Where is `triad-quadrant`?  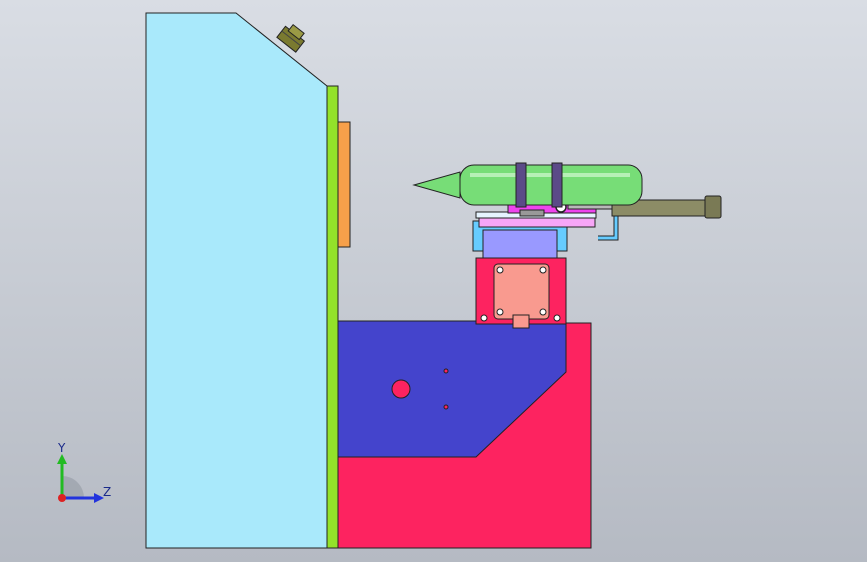
triad-quadrant is located at coordinates (73, 487).